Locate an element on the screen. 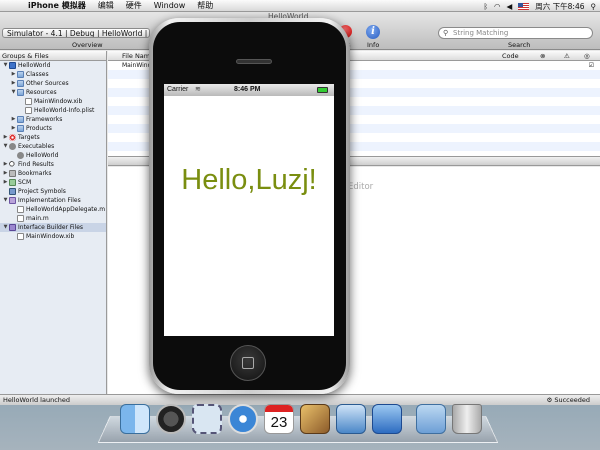 This screenshot has width=600, height=450. trash-icon is located at coordinates (467, 419).